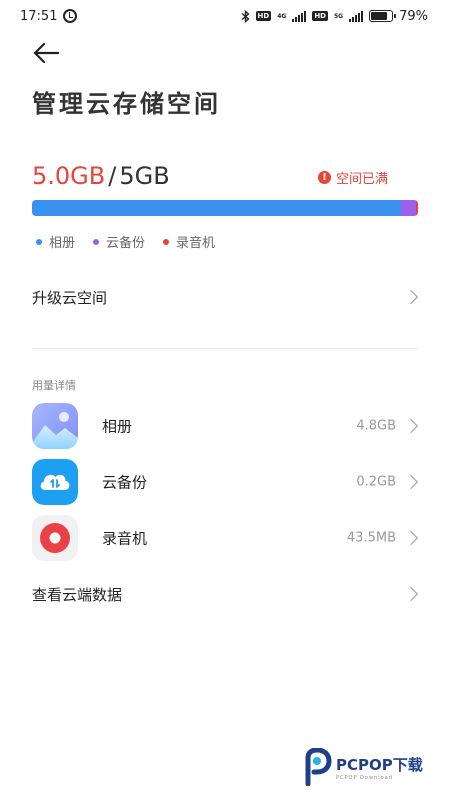 The width and height of the screenshot is (450, 800). I want to click on battery-percent: 79%, so click(413, 16).